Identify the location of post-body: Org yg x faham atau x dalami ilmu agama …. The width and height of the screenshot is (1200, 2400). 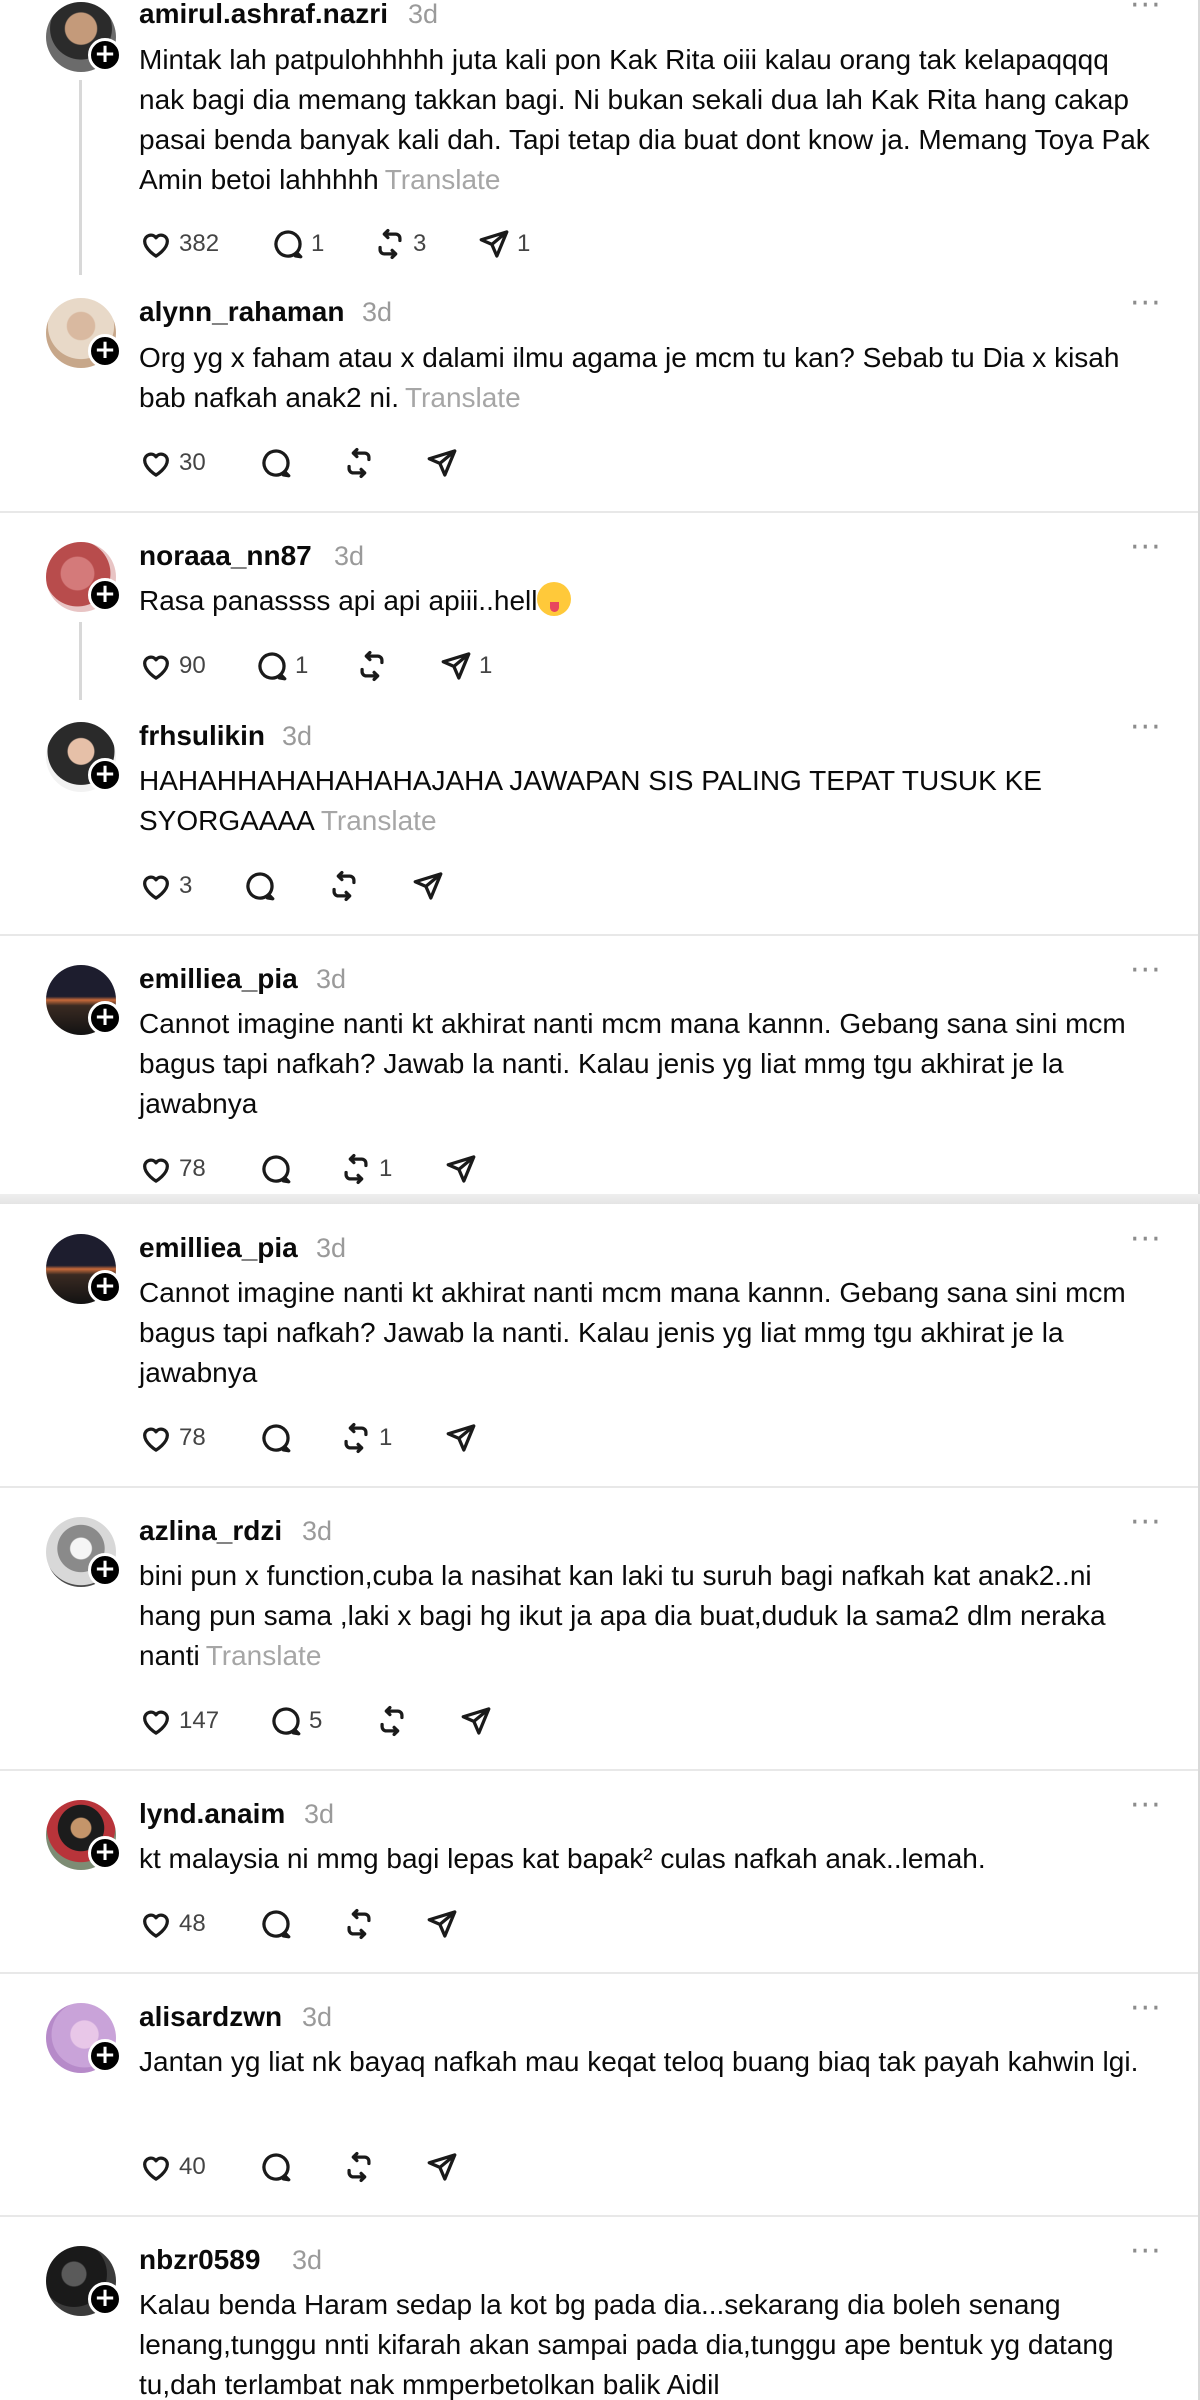
(629, 377).